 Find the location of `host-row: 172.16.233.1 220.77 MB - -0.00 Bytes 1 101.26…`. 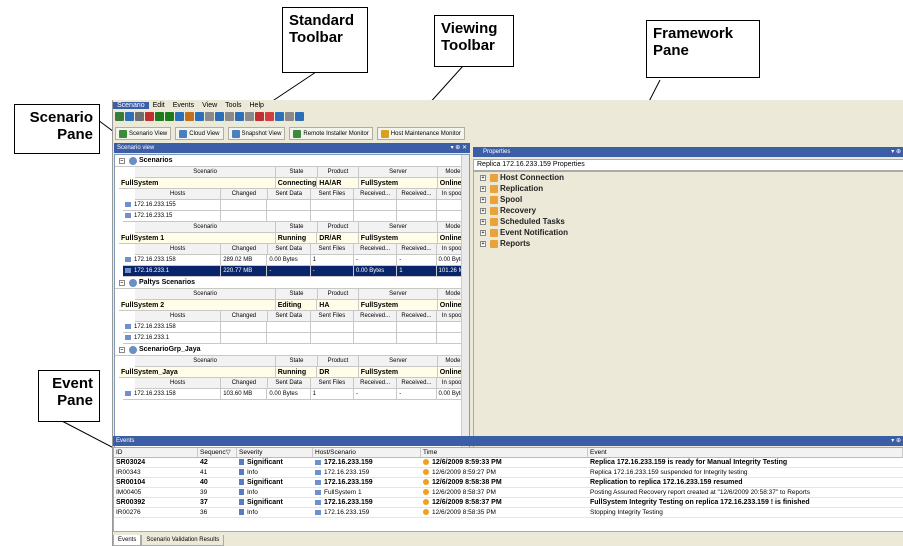

host-row: 172.16.233.1 220.77 MB - -0.00 Bytes 1 101.26… is located at coordinates (296, 271).